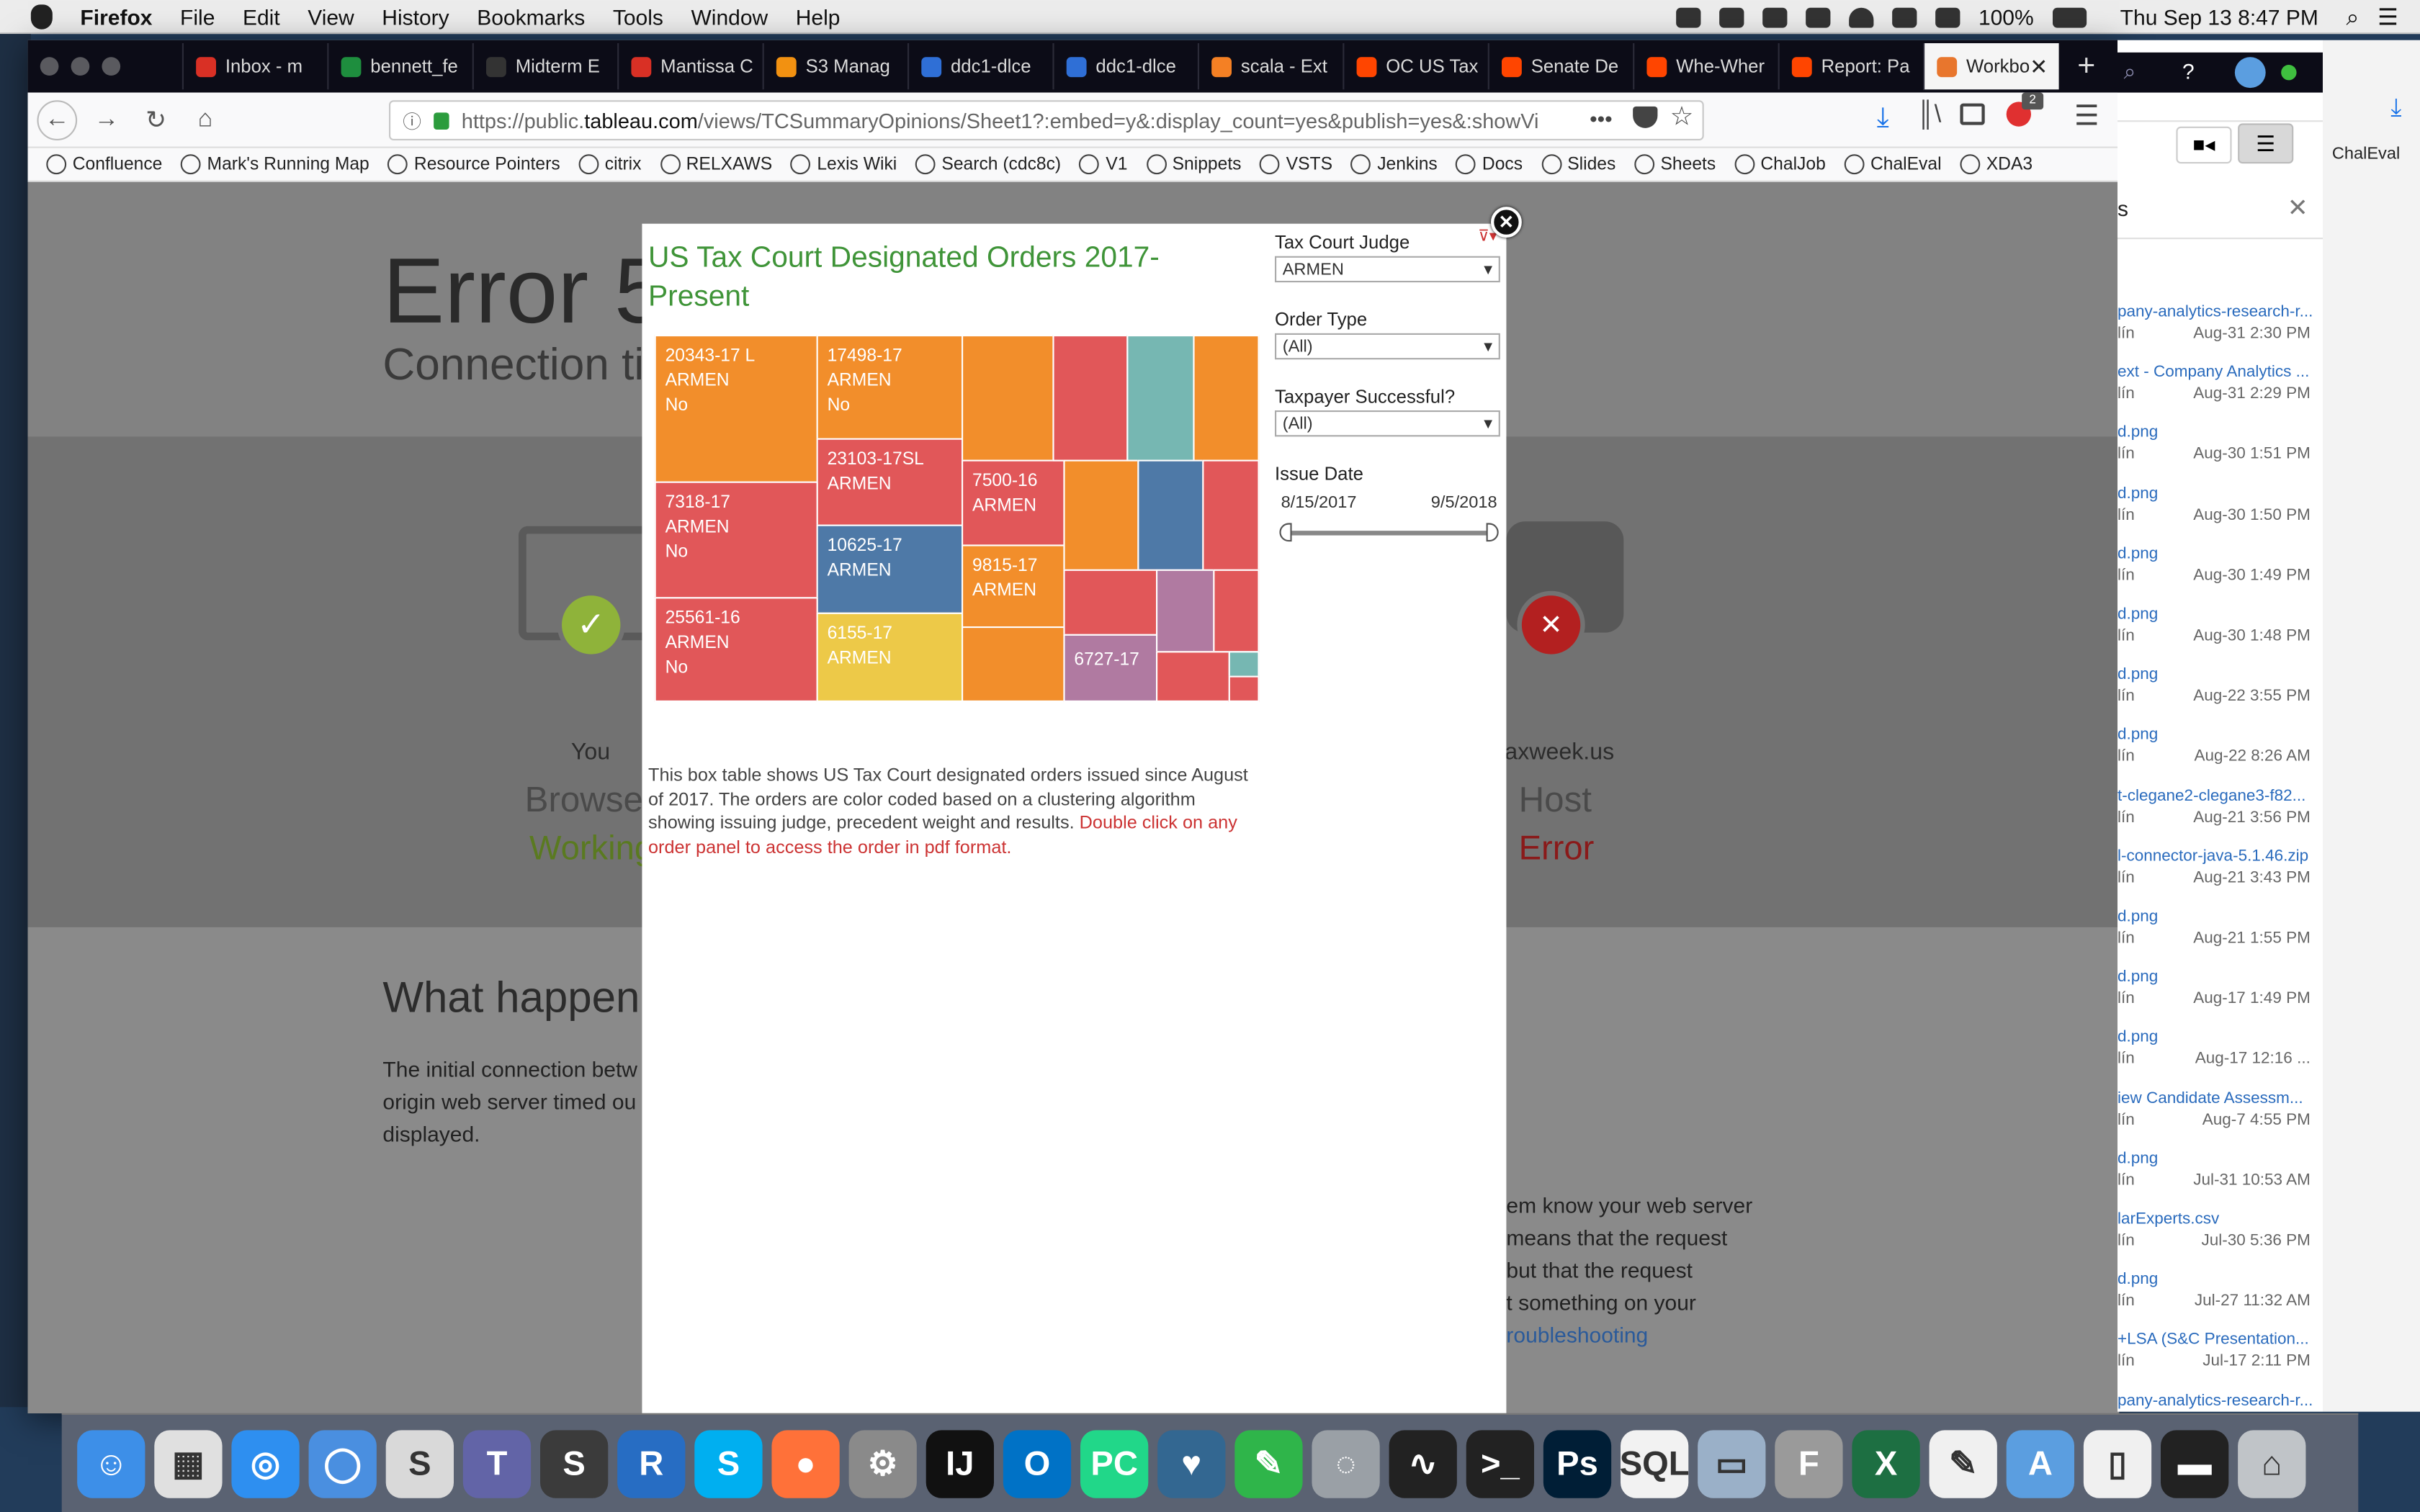 The width and height of the screenshot is (2420, 1512). I want to click on close-modal-button: ✕, so click(1506, 222).